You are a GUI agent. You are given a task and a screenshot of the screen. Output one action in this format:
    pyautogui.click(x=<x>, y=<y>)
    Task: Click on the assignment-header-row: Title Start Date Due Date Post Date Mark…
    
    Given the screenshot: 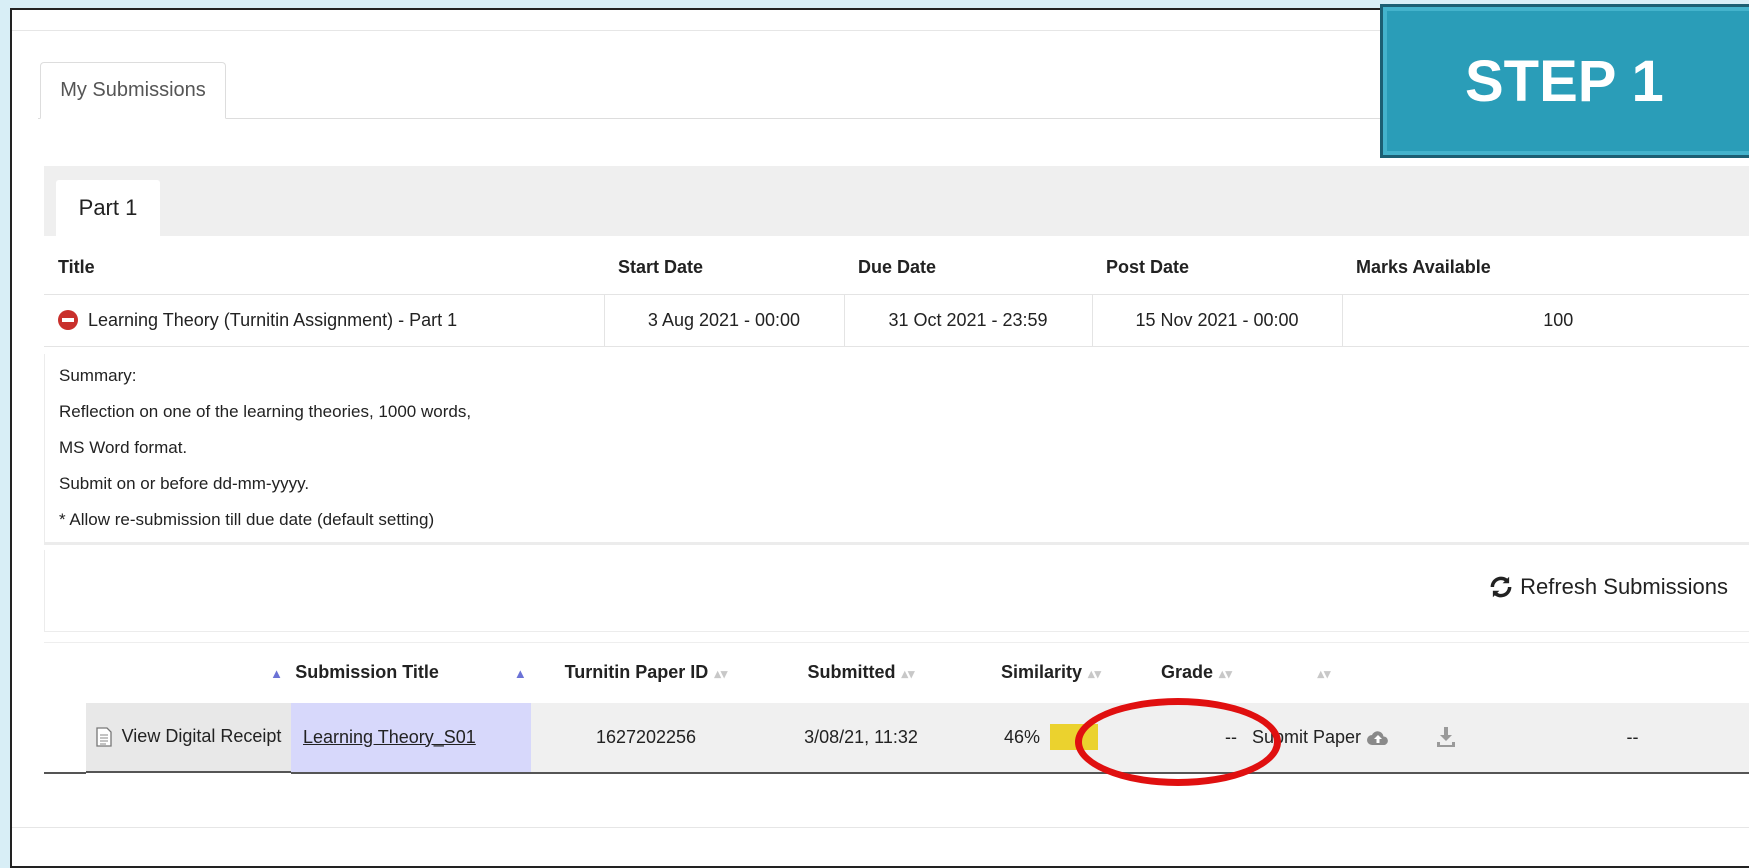 What is the action you would take?
    pyautogui.click(x=896, y=268)
    